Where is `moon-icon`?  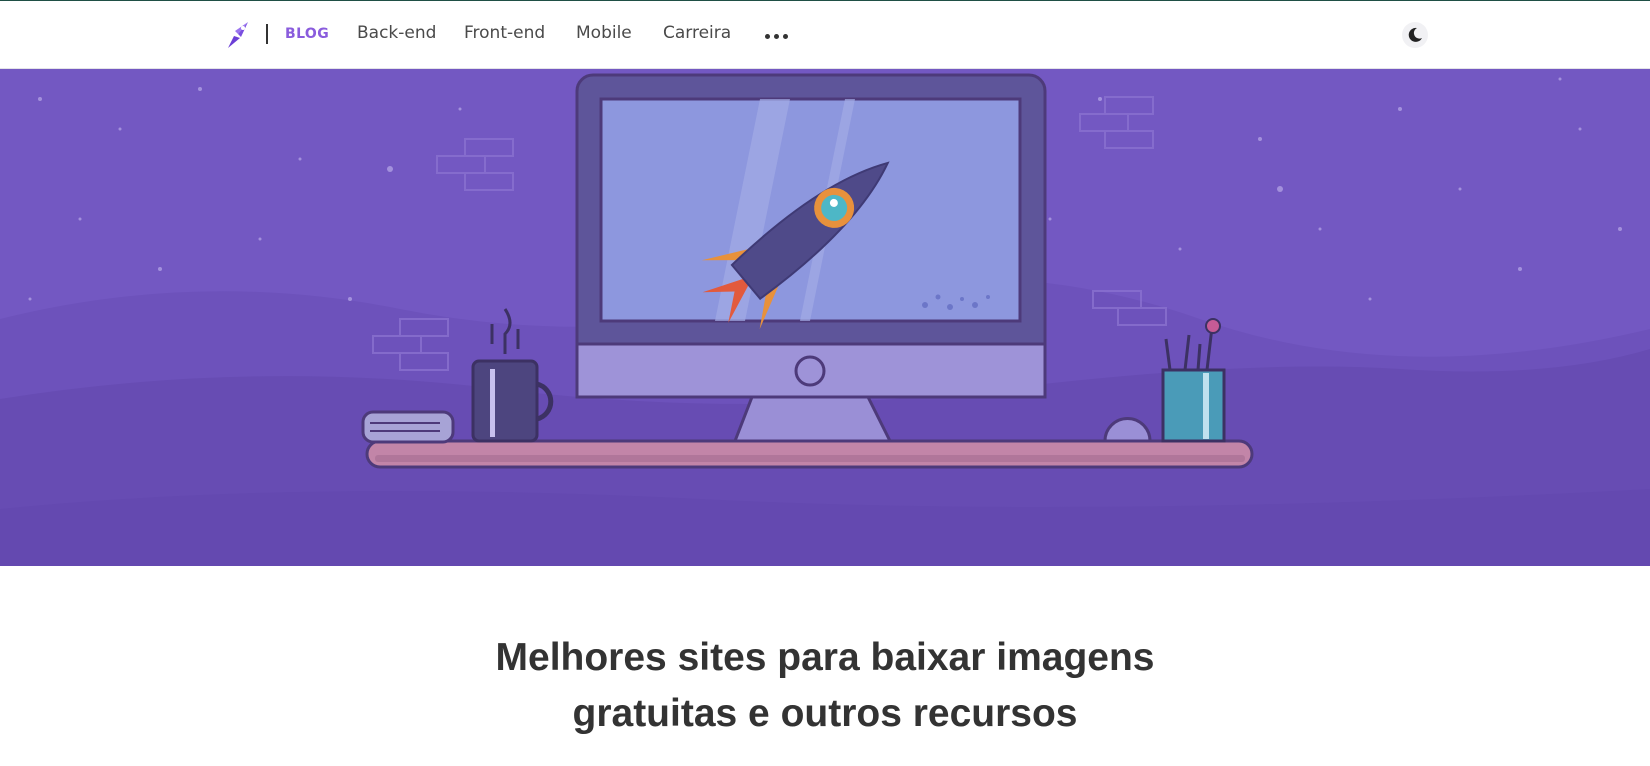 moon-icon is located at coordinates (1415, 34).